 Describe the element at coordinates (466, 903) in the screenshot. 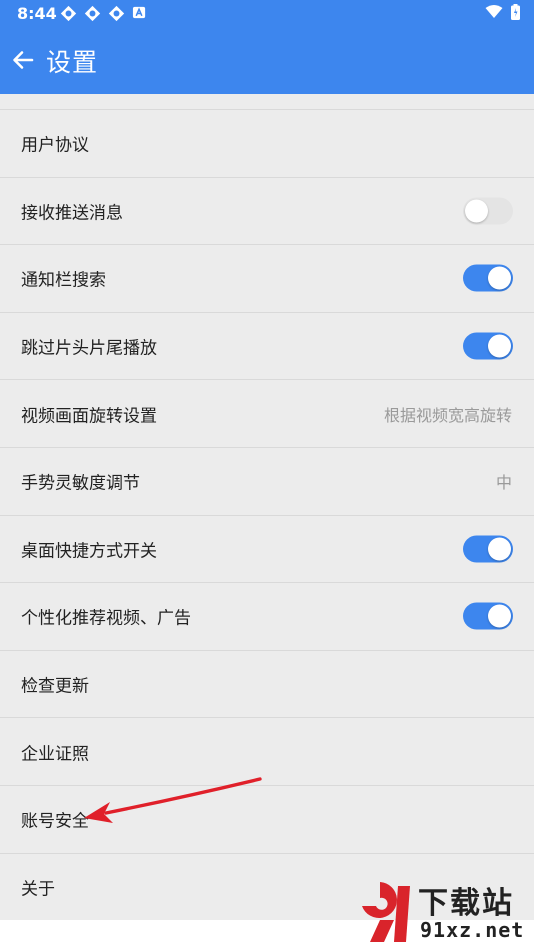

I see `watermark-brand: 下载站` at that location.